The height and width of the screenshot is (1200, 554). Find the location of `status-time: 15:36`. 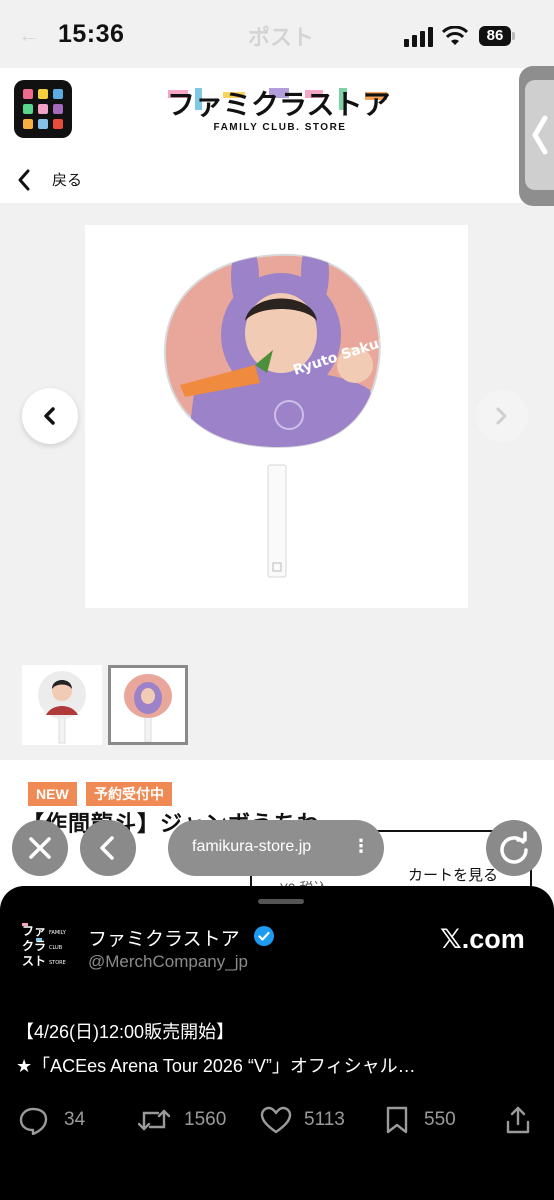

status-time: 15:36 is located at coordinates (91, 34).